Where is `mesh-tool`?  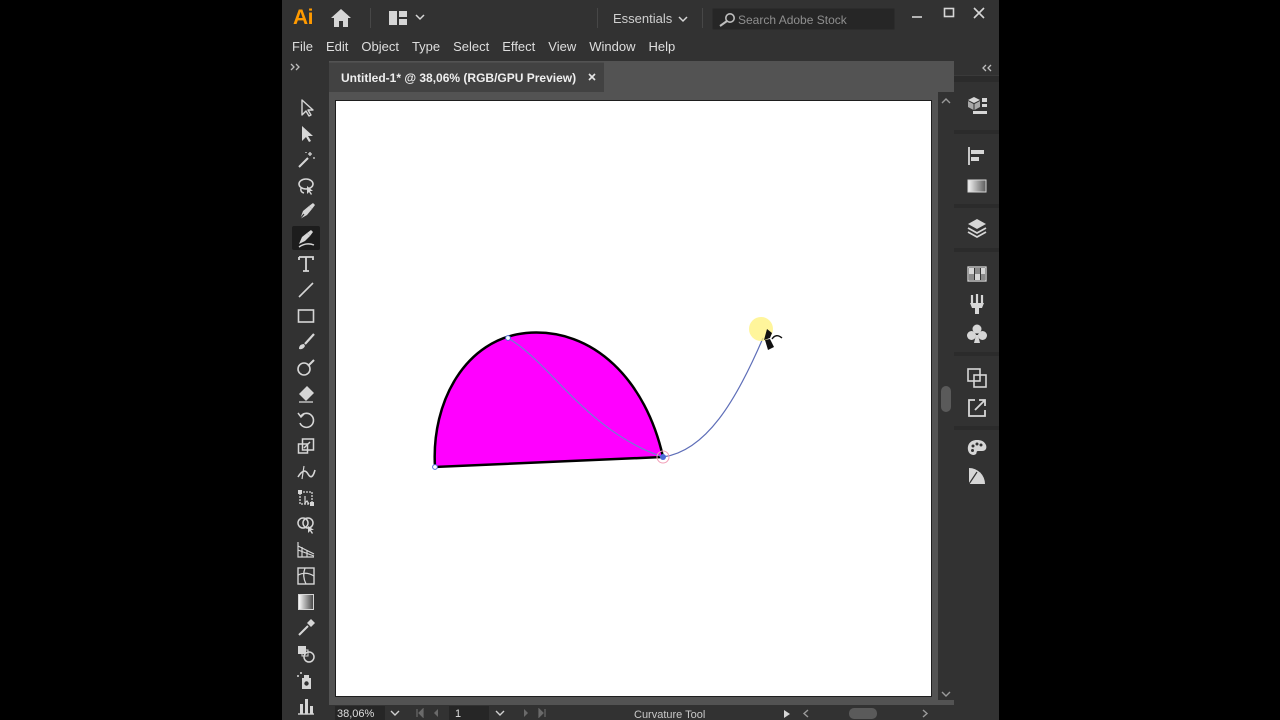
mesh-tool is located at coordinates (306, 576).